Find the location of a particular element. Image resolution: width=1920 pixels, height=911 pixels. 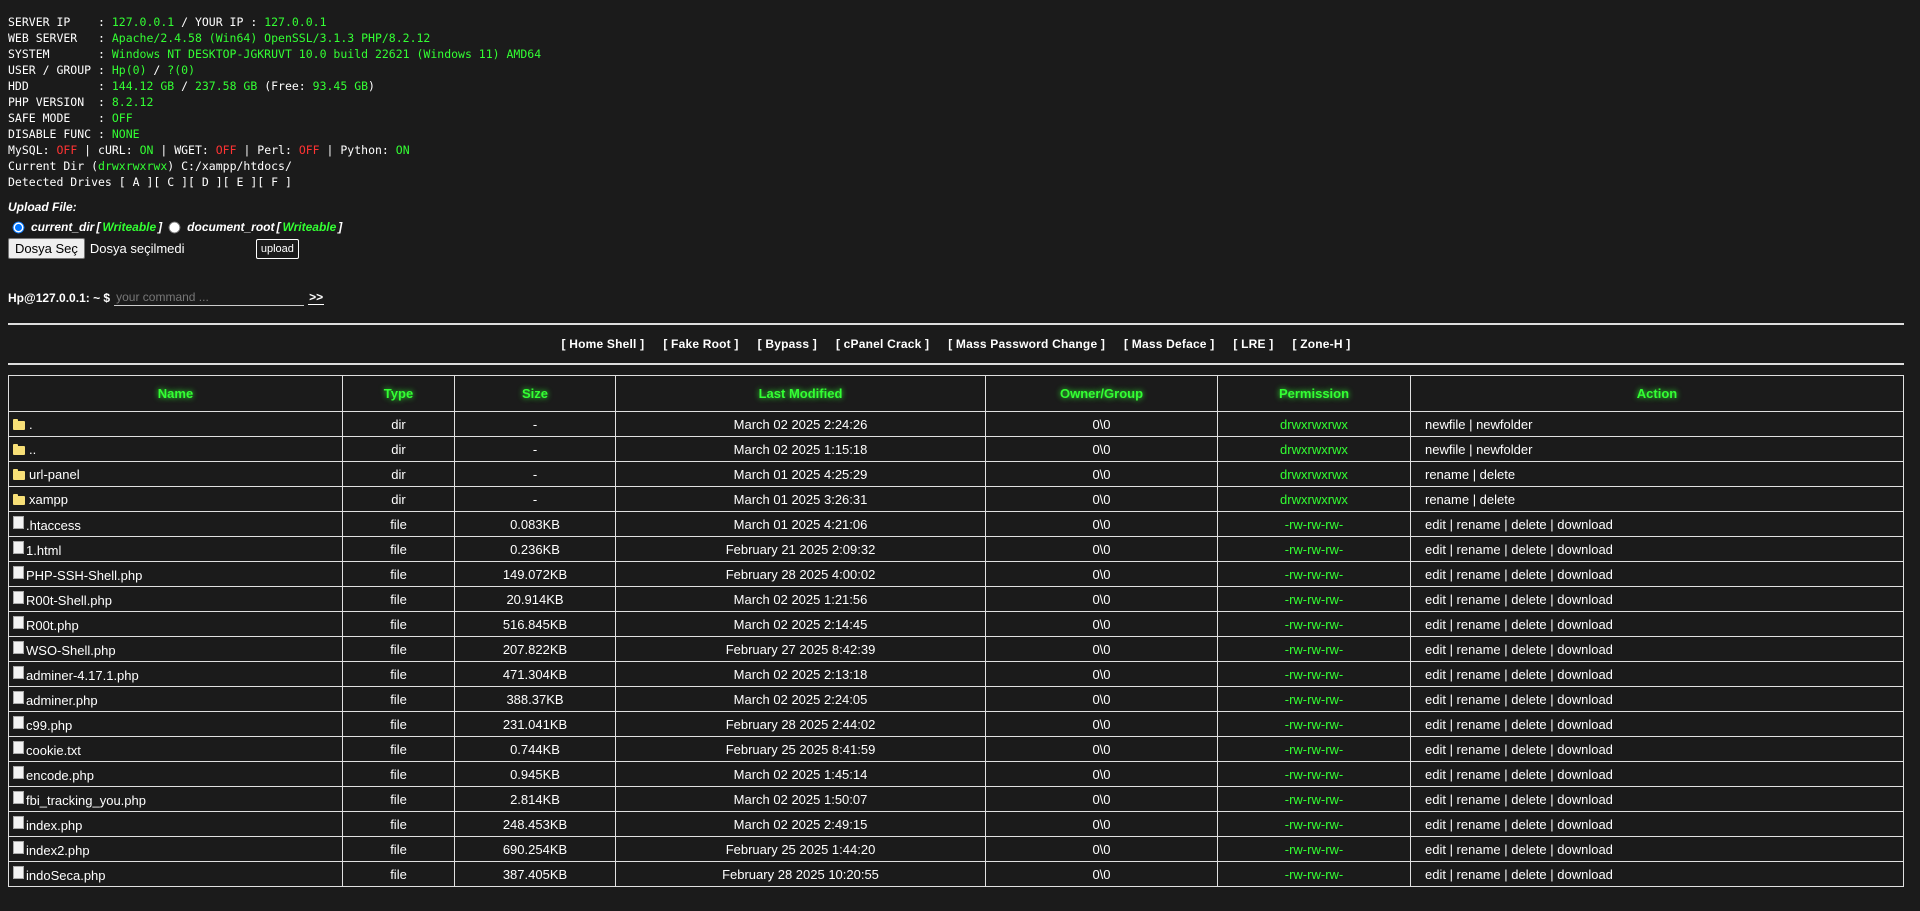

cell-name: index2.php is located at coordinates (175, 849).